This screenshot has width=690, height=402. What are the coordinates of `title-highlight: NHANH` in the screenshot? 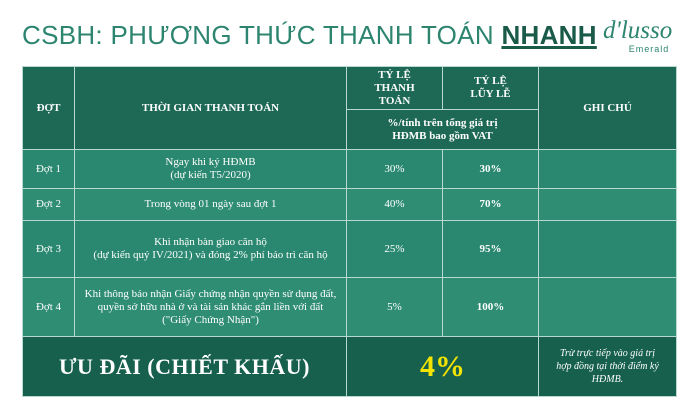 It's located at (549, 35).